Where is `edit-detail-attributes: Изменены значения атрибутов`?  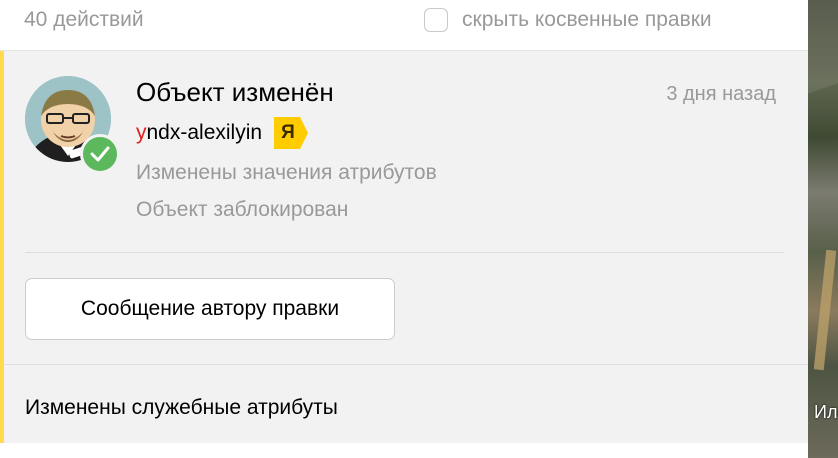 edit-detail-attributes: Изменены значения атрибутов is located at coordinates (286, 172).